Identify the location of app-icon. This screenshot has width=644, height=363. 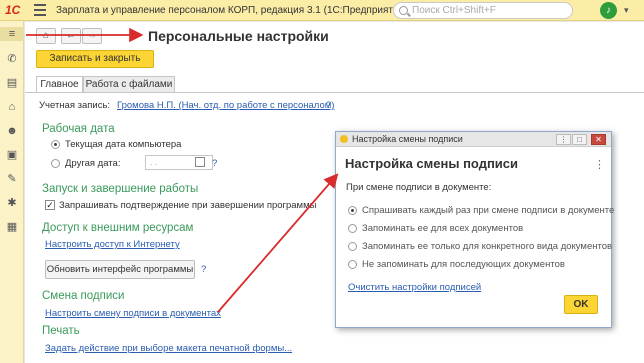
(344, 139).